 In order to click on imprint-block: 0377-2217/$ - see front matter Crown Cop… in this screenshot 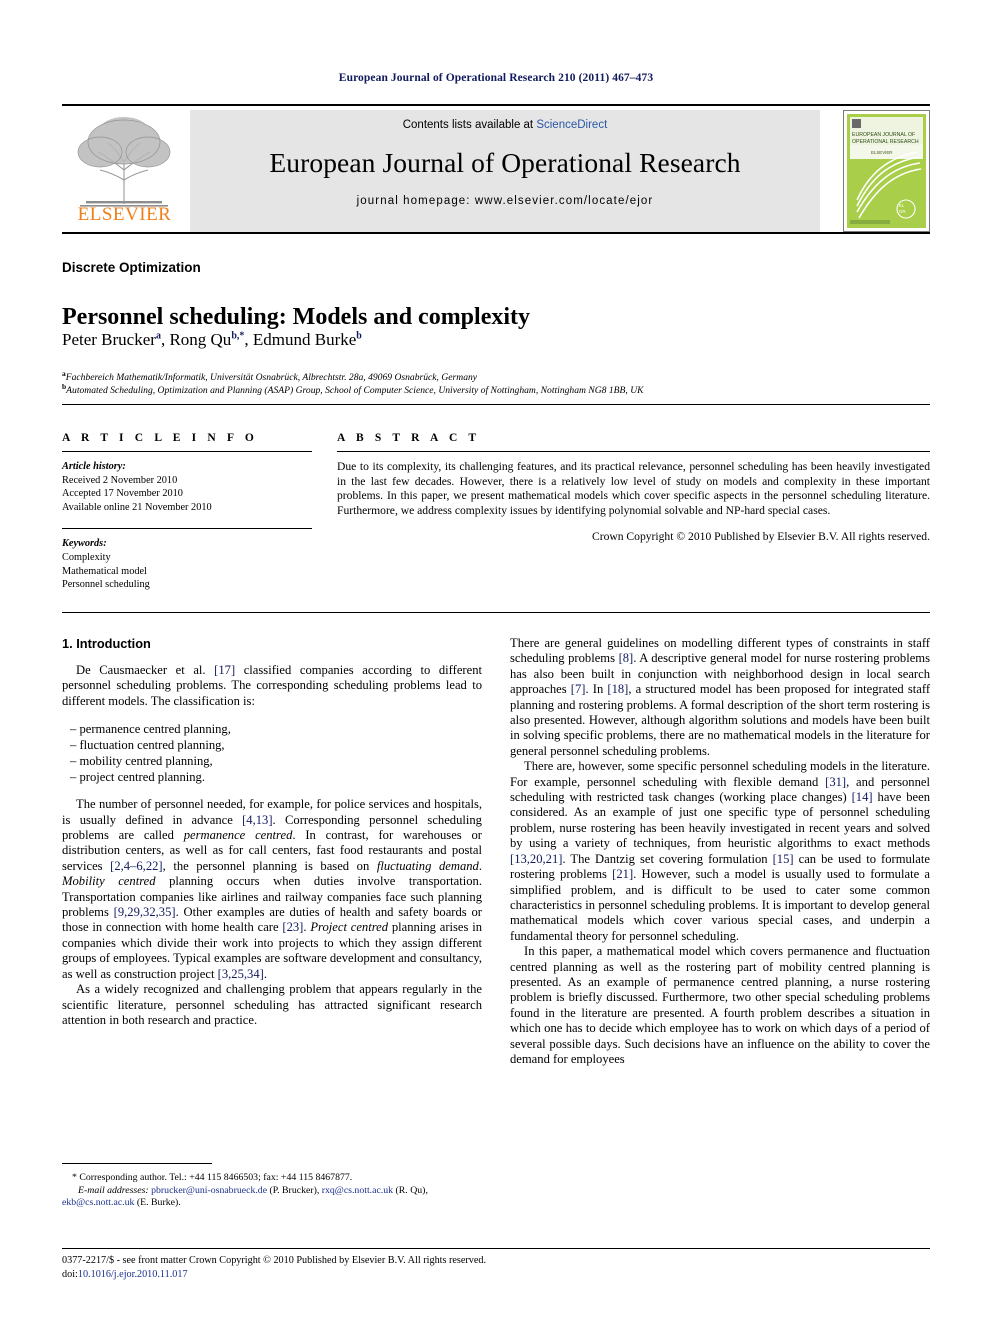, I will do `click(496, 1267)`.